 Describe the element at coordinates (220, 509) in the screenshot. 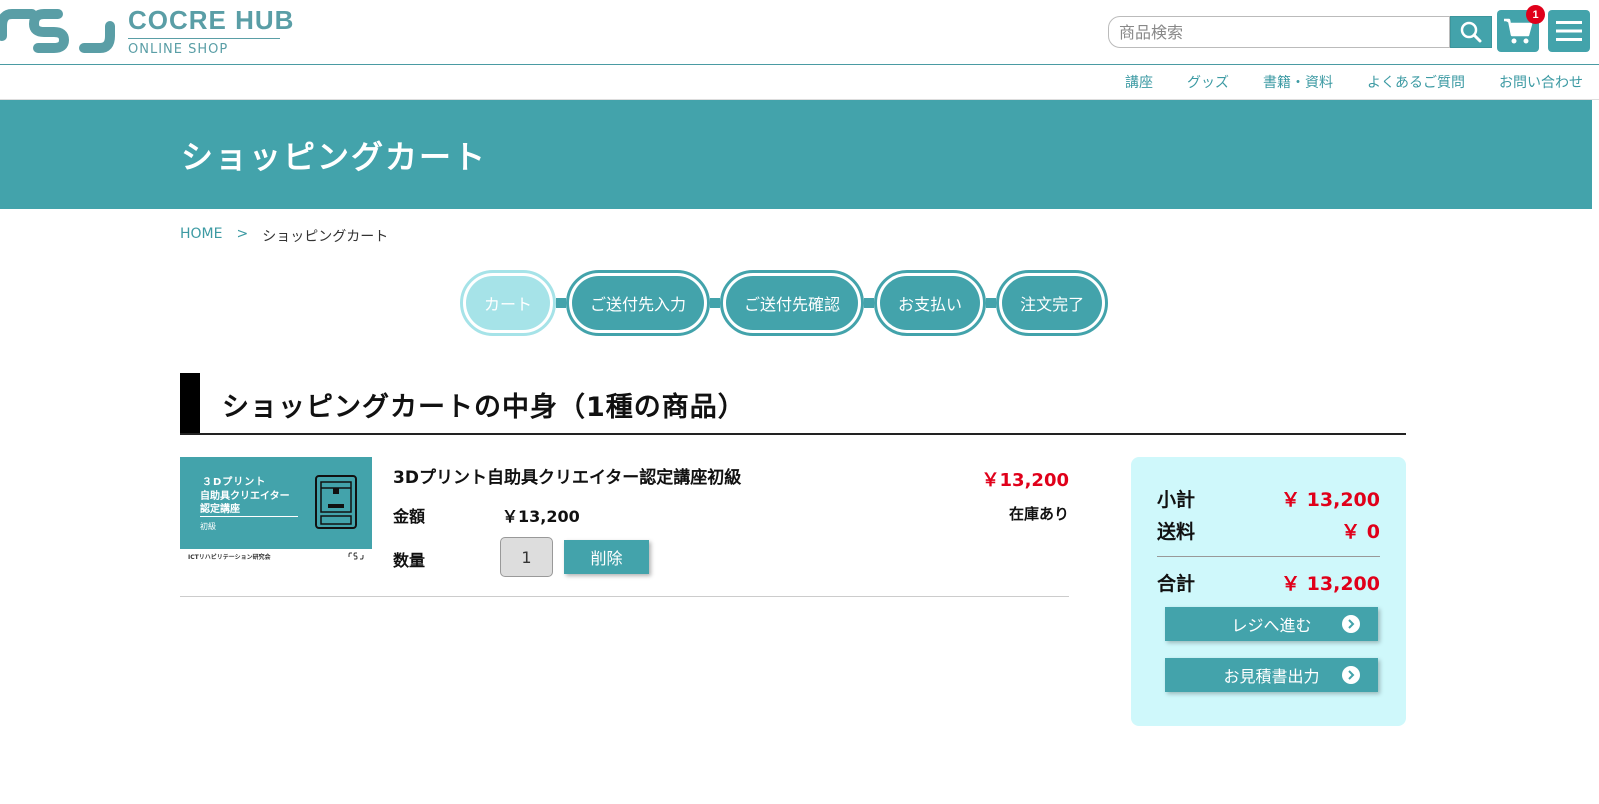

I see `thumbnail-line3: 認定講座` at that location.